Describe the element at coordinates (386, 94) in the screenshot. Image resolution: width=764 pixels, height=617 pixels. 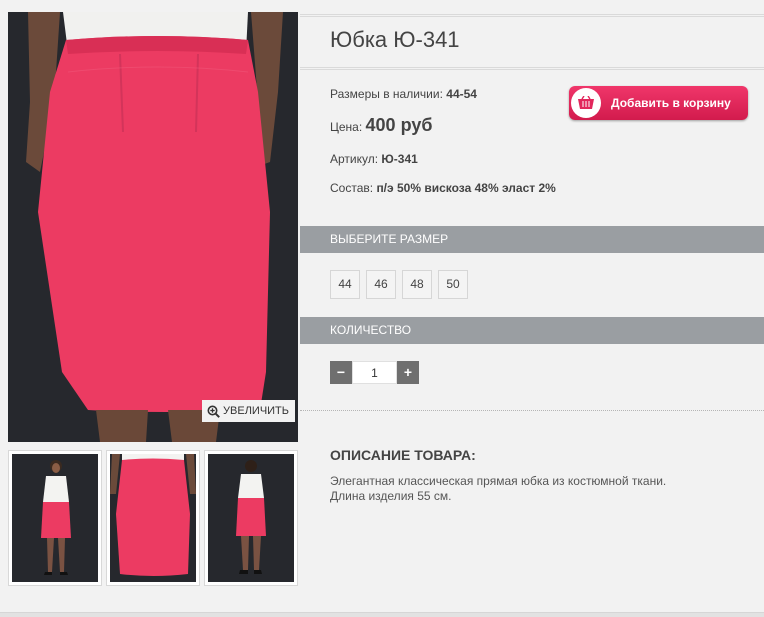
I see `sizes-label: Размеры в наличии:` at that location.